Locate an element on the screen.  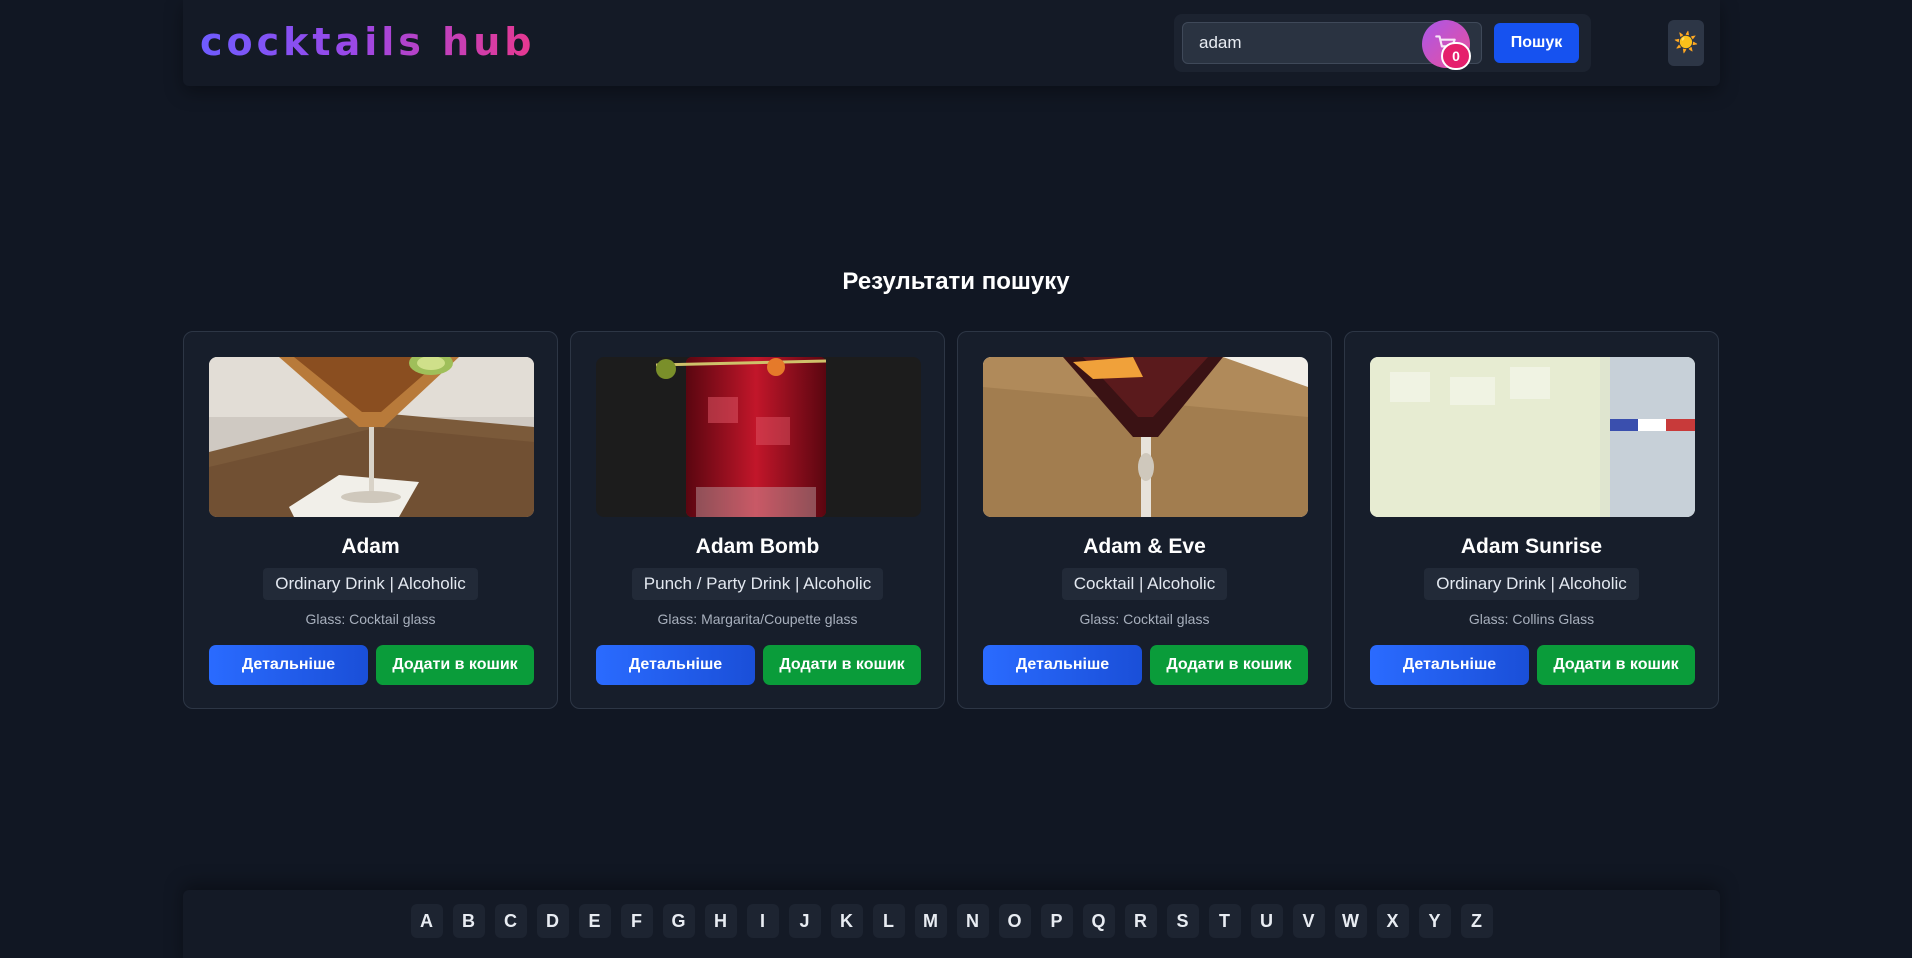
results-title: Результати пошуку is located at coordinates (956, 281).